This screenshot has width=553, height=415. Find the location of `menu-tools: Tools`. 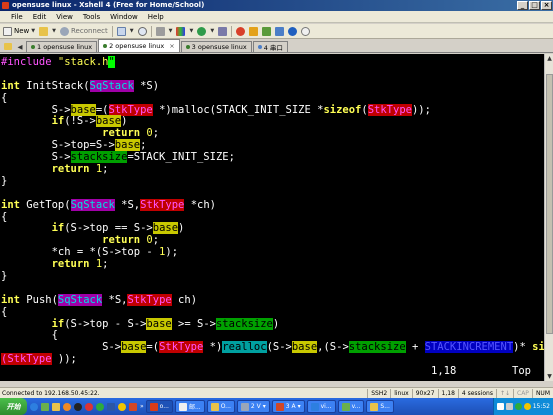

menu-tools: Tools is located at coordinates (91, 17).